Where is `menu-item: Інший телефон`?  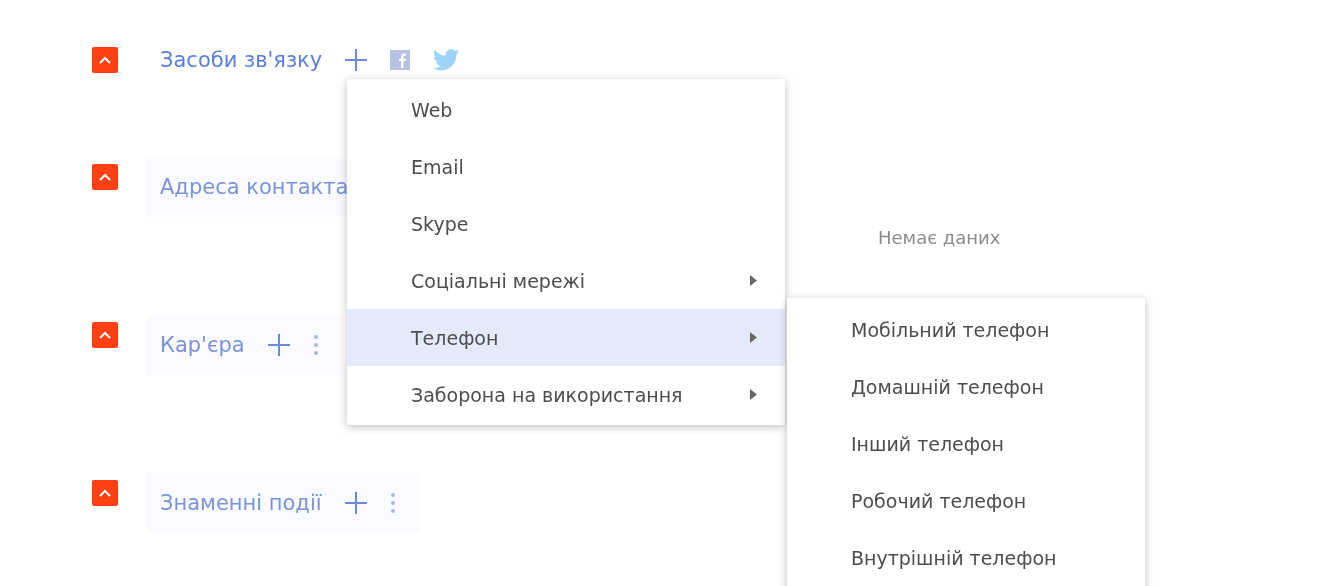
menu-item: Інший телефон is located at coordinates (966, 443).